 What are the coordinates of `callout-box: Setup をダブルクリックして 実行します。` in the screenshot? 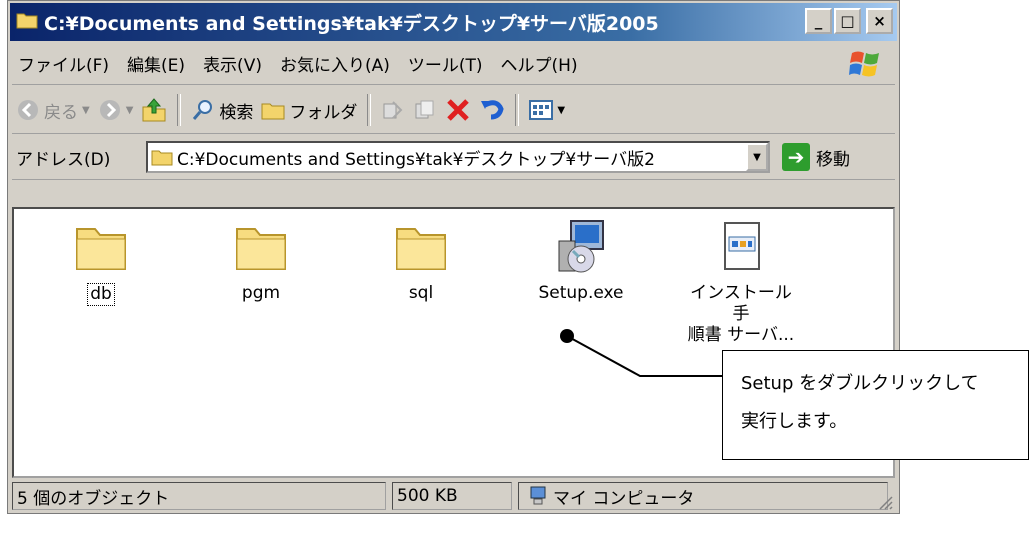 It's located at (875, 405).